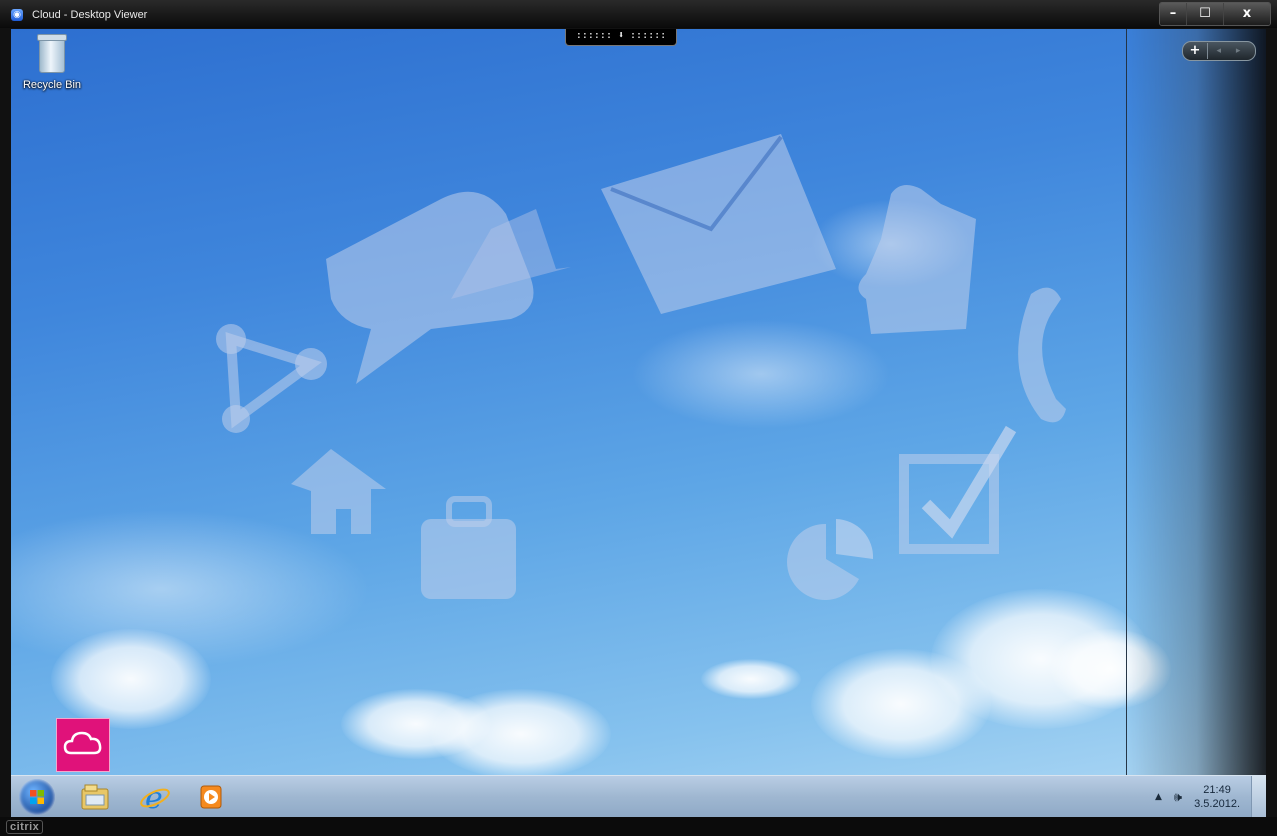 This screenshot has width=1277, height=836. I want to click on citrix-logo: citrix, so click(25, 827).